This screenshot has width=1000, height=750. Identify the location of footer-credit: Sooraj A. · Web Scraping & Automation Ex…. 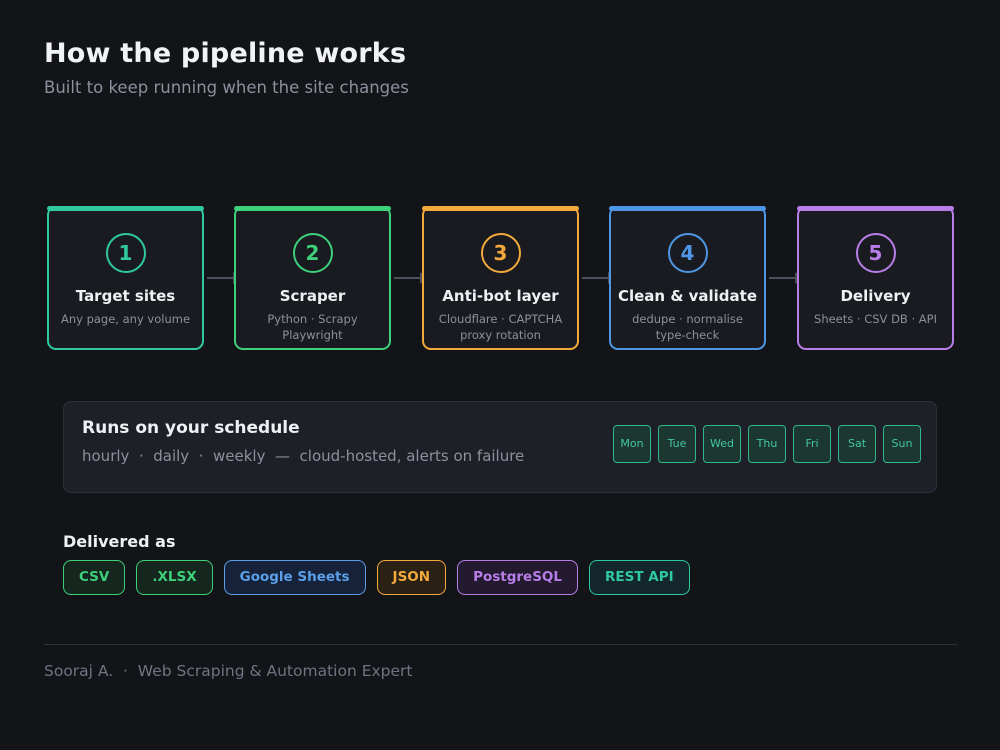
(228, 671).